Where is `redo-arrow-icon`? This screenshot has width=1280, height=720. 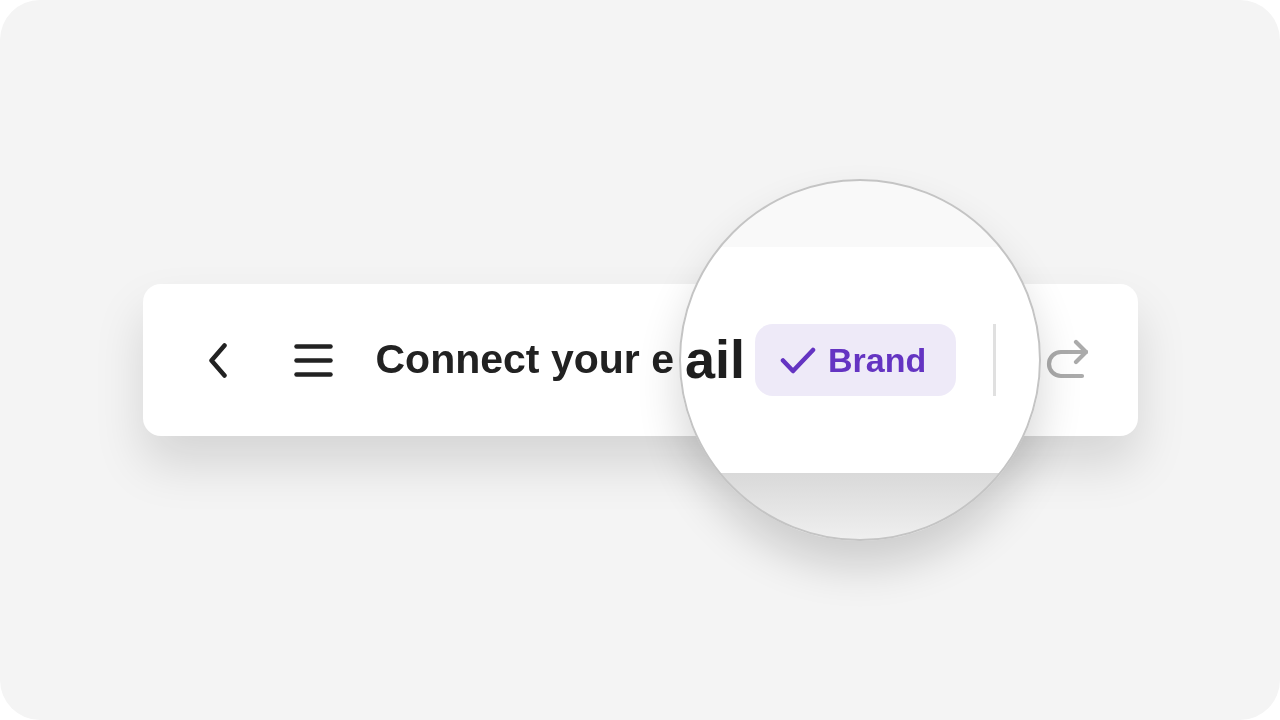
redo-arrow-icon is located at coordinates (1066, 360).